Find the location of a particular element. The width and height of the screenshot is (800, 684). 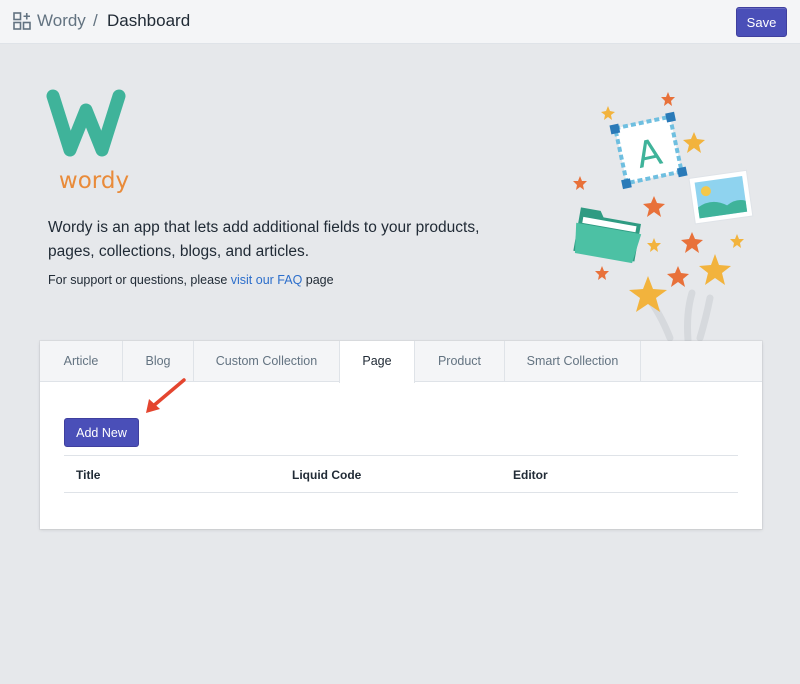

table-header: Title Liquid Code Editor is located at coordinates (401, 474).